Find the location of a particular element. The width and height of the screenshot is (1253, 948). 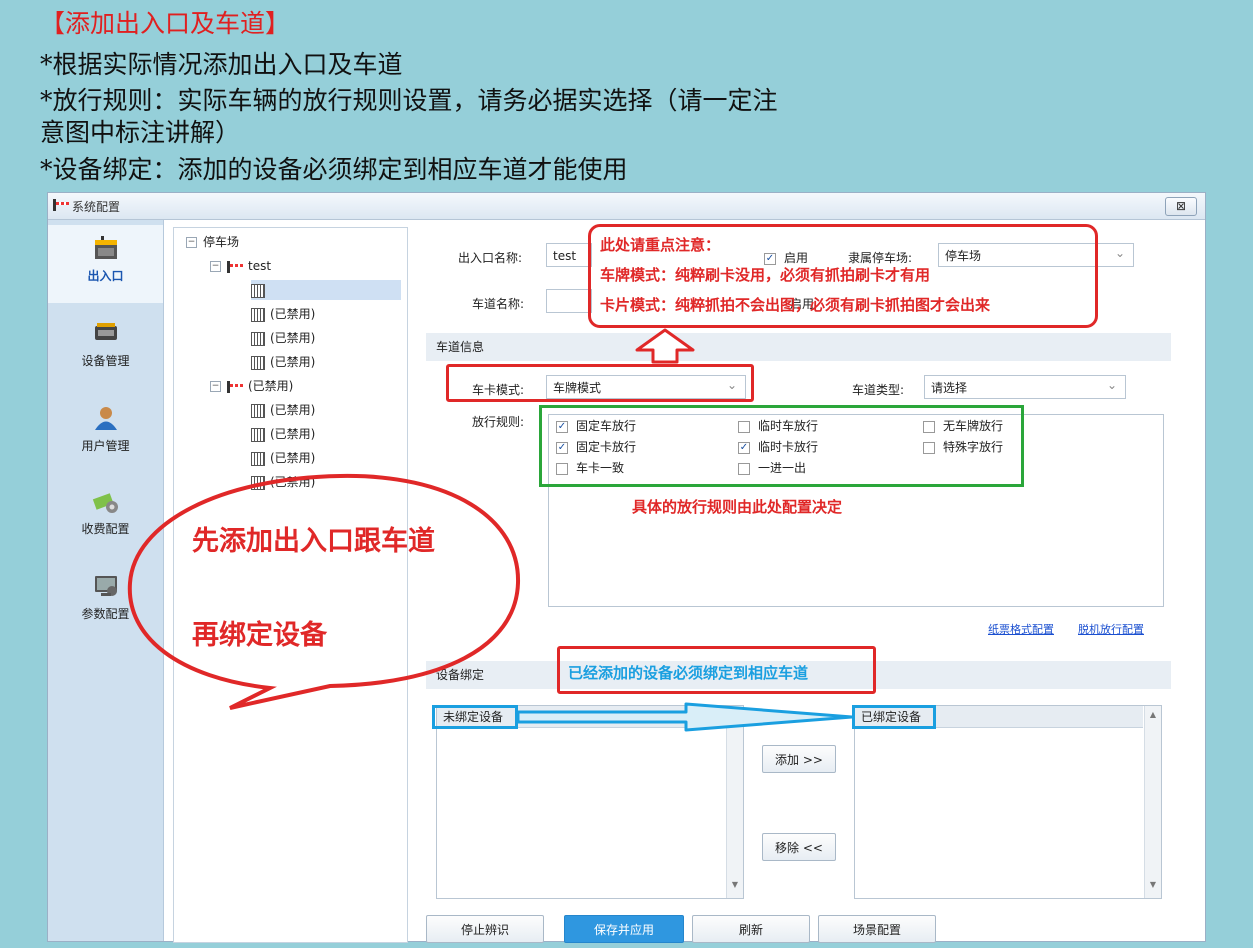

lane-name-input is located at coordinates (569, 301).